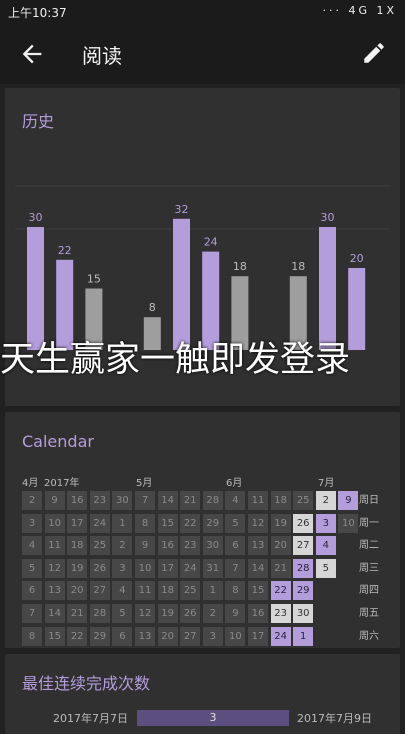 The image size is (405, 734). What do you see at coordinates (374, 53) in the screenshot?
I see `edit-button` at bounding box center [374, 53].